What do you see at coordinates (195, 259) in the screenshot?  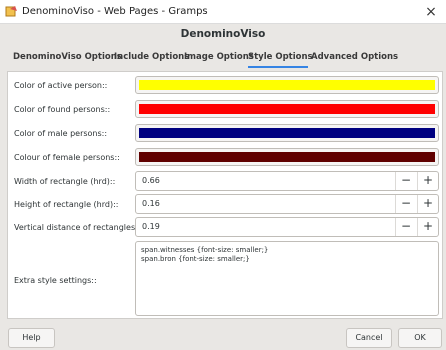 I see `extra-style-line: span.bron {font-size: smaller;}` at bounding box center [195, 259].